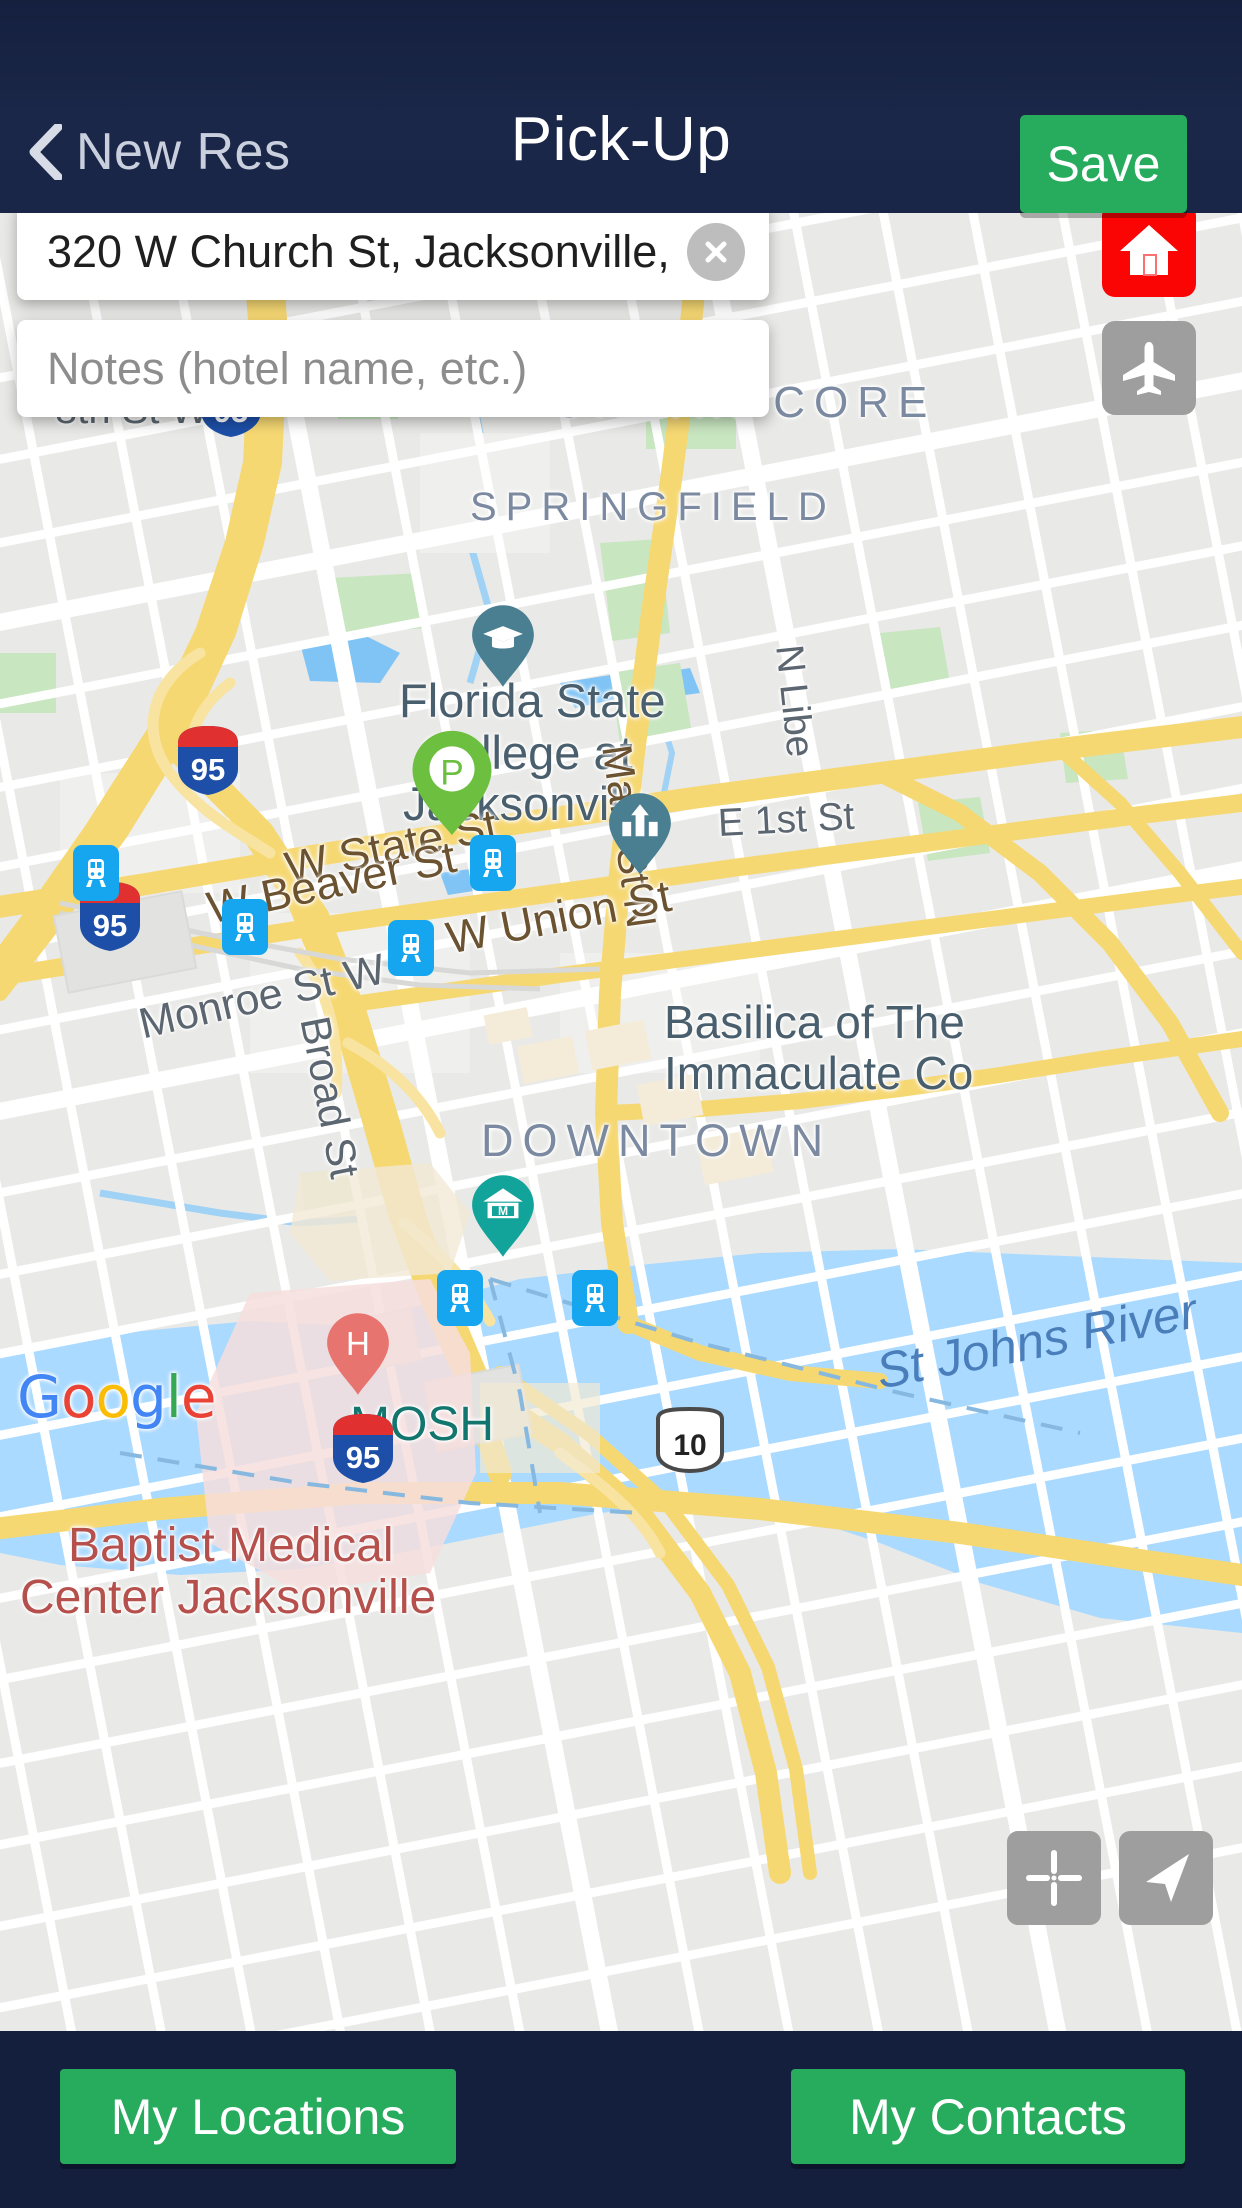 Image resolution: width=1242 pixels, height=2208 pixels. I want to click on crosshair-icon, so click(1054, 1878).